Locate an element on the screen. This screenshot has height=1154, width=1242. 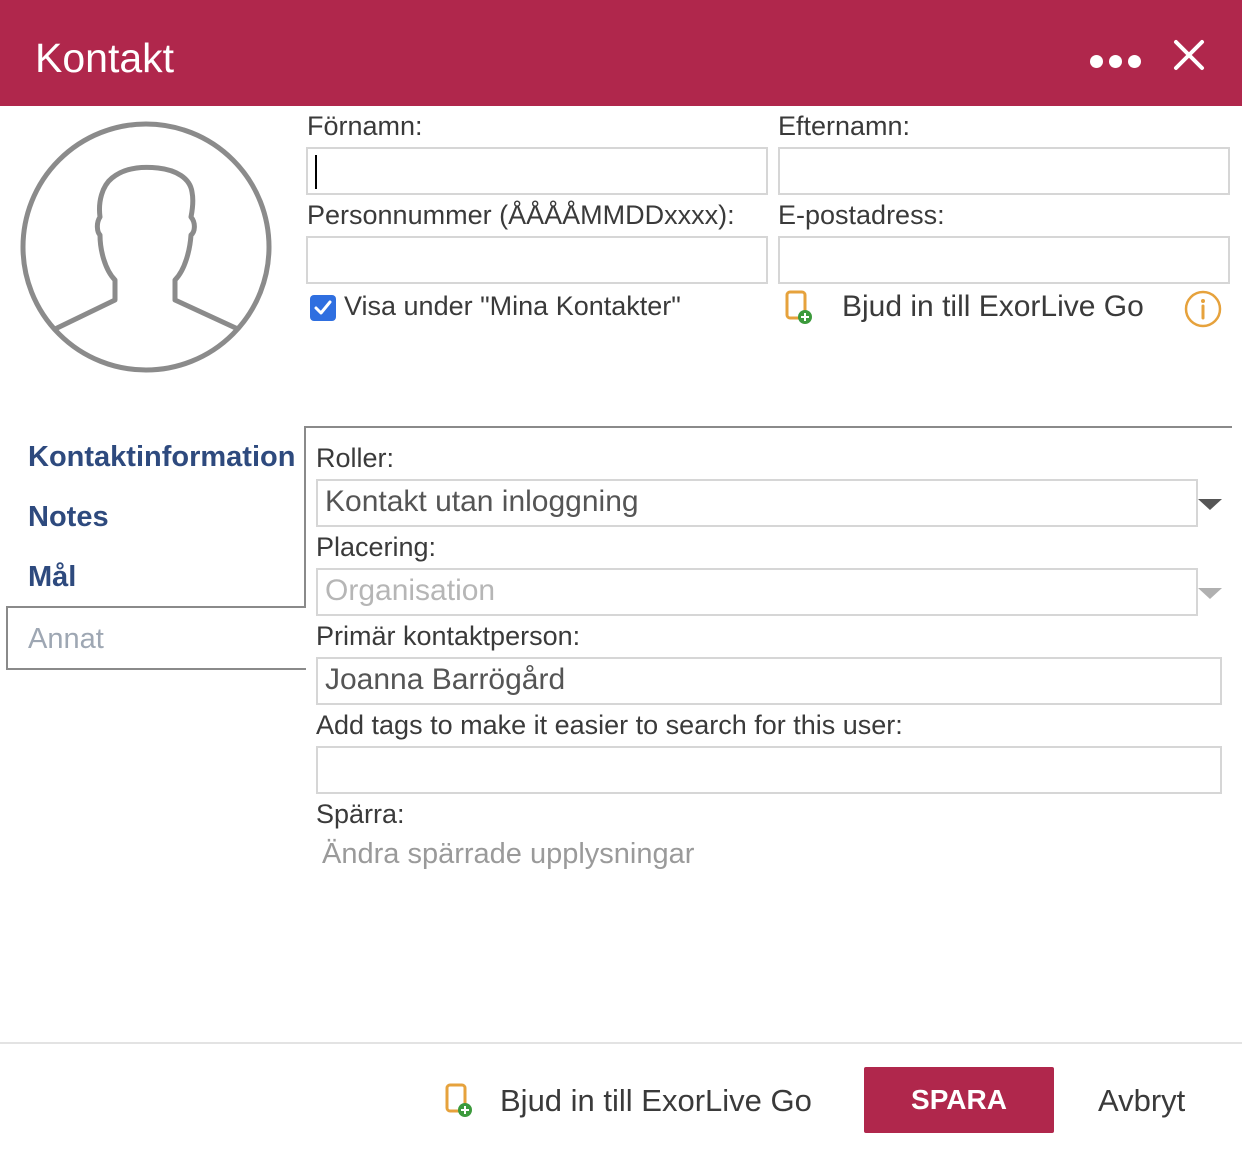
email-input is located at coordinates (1004, 260).